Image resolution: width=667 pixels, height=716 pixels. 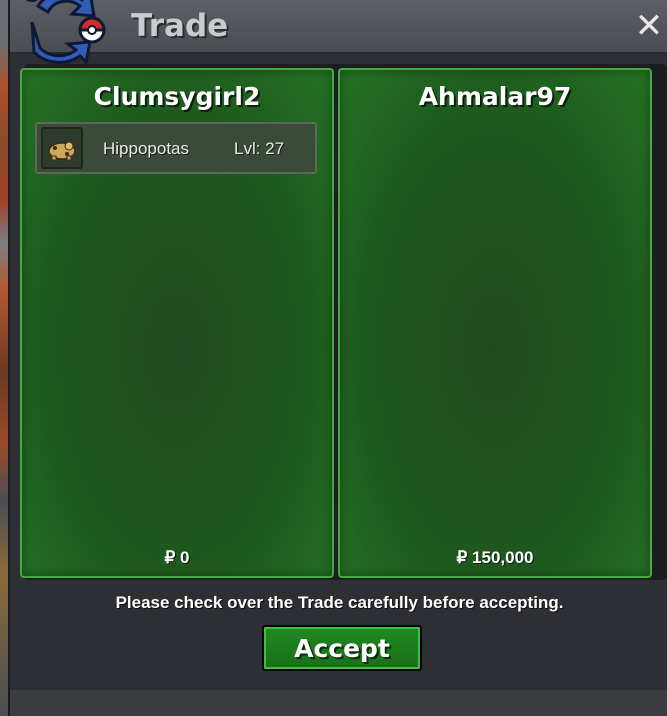 I want to click on partner-trainer-name: Ahmalar97, so click(x=495, y=96).